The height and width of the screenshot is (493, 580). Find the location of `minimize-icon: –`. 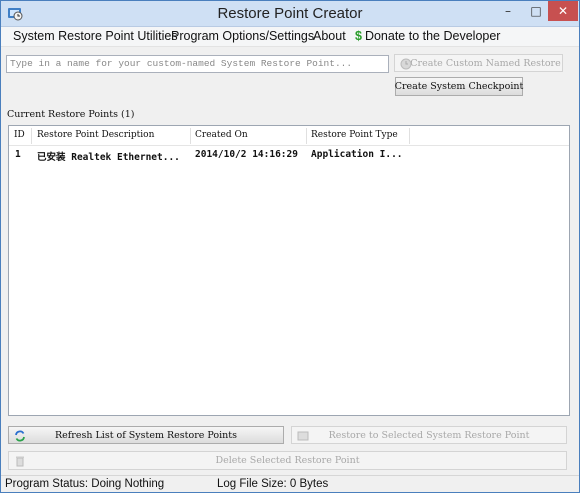

minimize-icon: – is located at coordinates (508, 11).